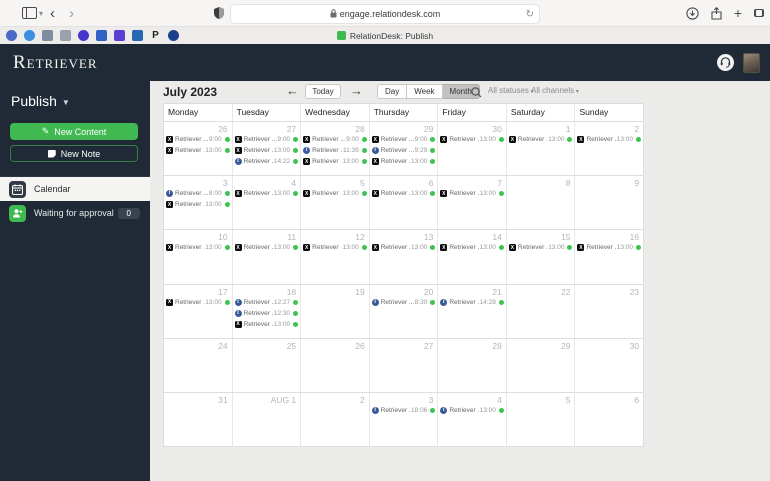 The width and height of the screenshot is (770, 481). Describe the element at coordinates (267, 365) in the screenshot. I see `calendar-day-cell: 25` at that location.